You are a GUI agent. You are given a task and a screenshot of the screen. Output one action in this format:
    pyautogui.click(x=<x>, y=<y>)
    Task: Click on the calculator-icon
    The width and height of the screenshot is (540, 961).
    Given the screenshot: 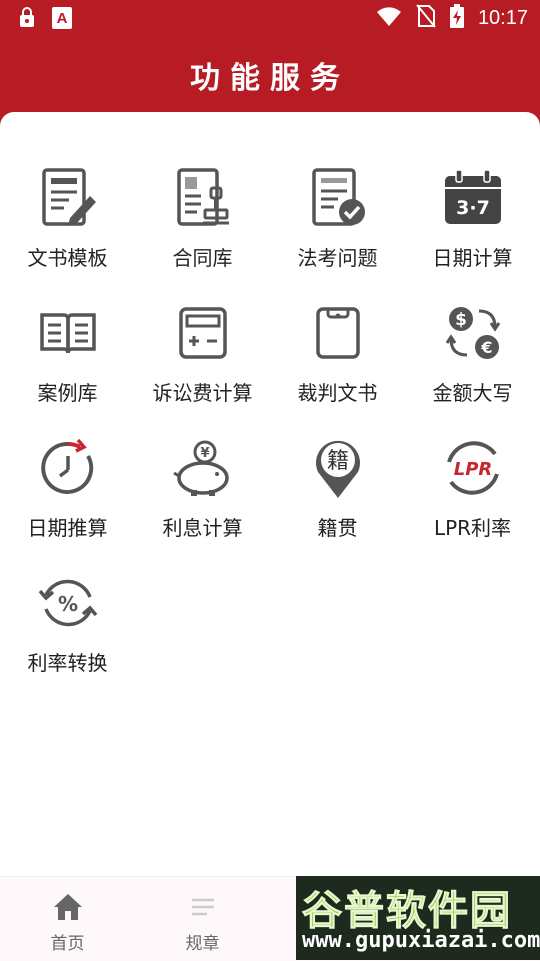 What is the action you would take?
    pyautogui.click(x=203, y=333)
    